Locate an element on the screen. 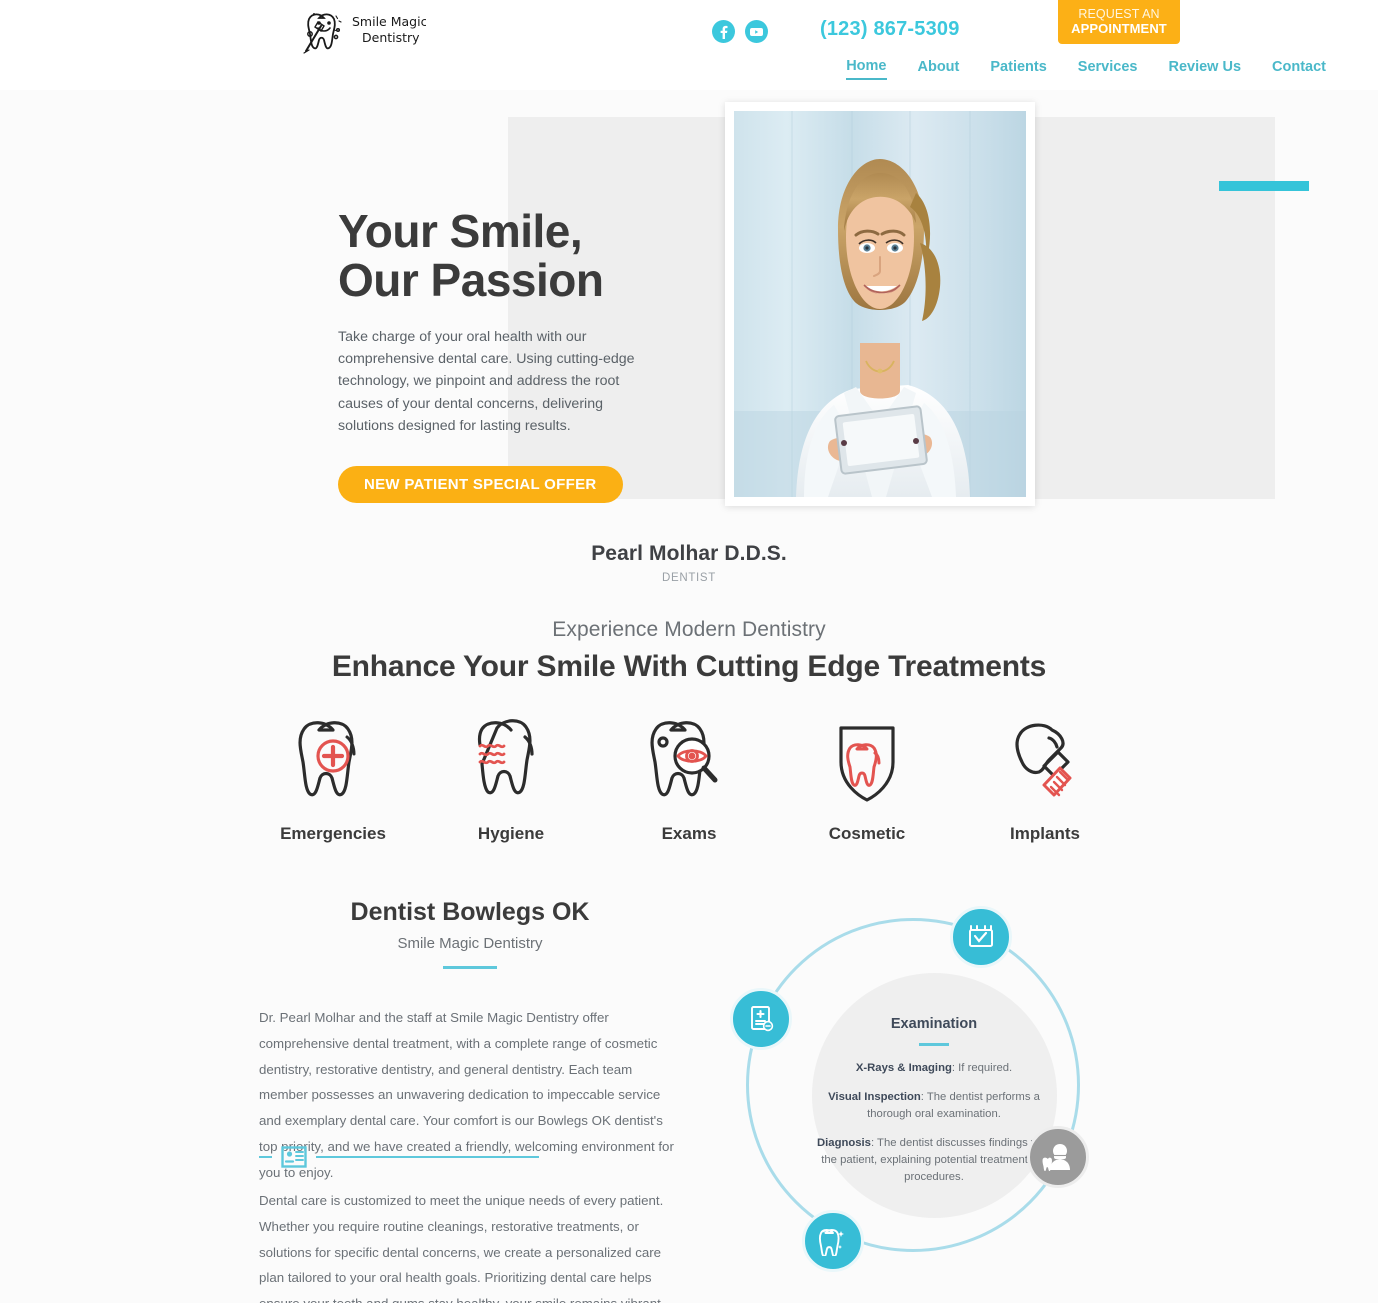 The image size is (1378, 1303). diagram-line-xrays: X-Rays & Imaging: If required. is located at coordinates (934, 1068).